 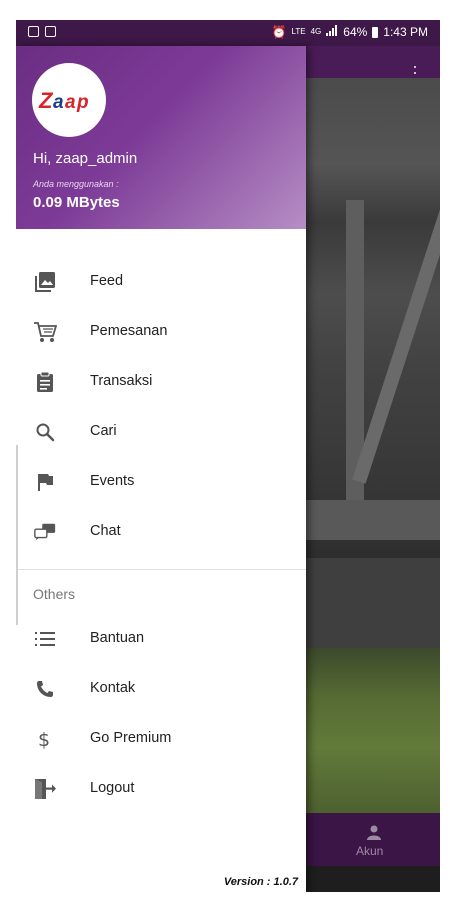 I want to click on alarm-icon: ⏰, so click(x=279, y=32).